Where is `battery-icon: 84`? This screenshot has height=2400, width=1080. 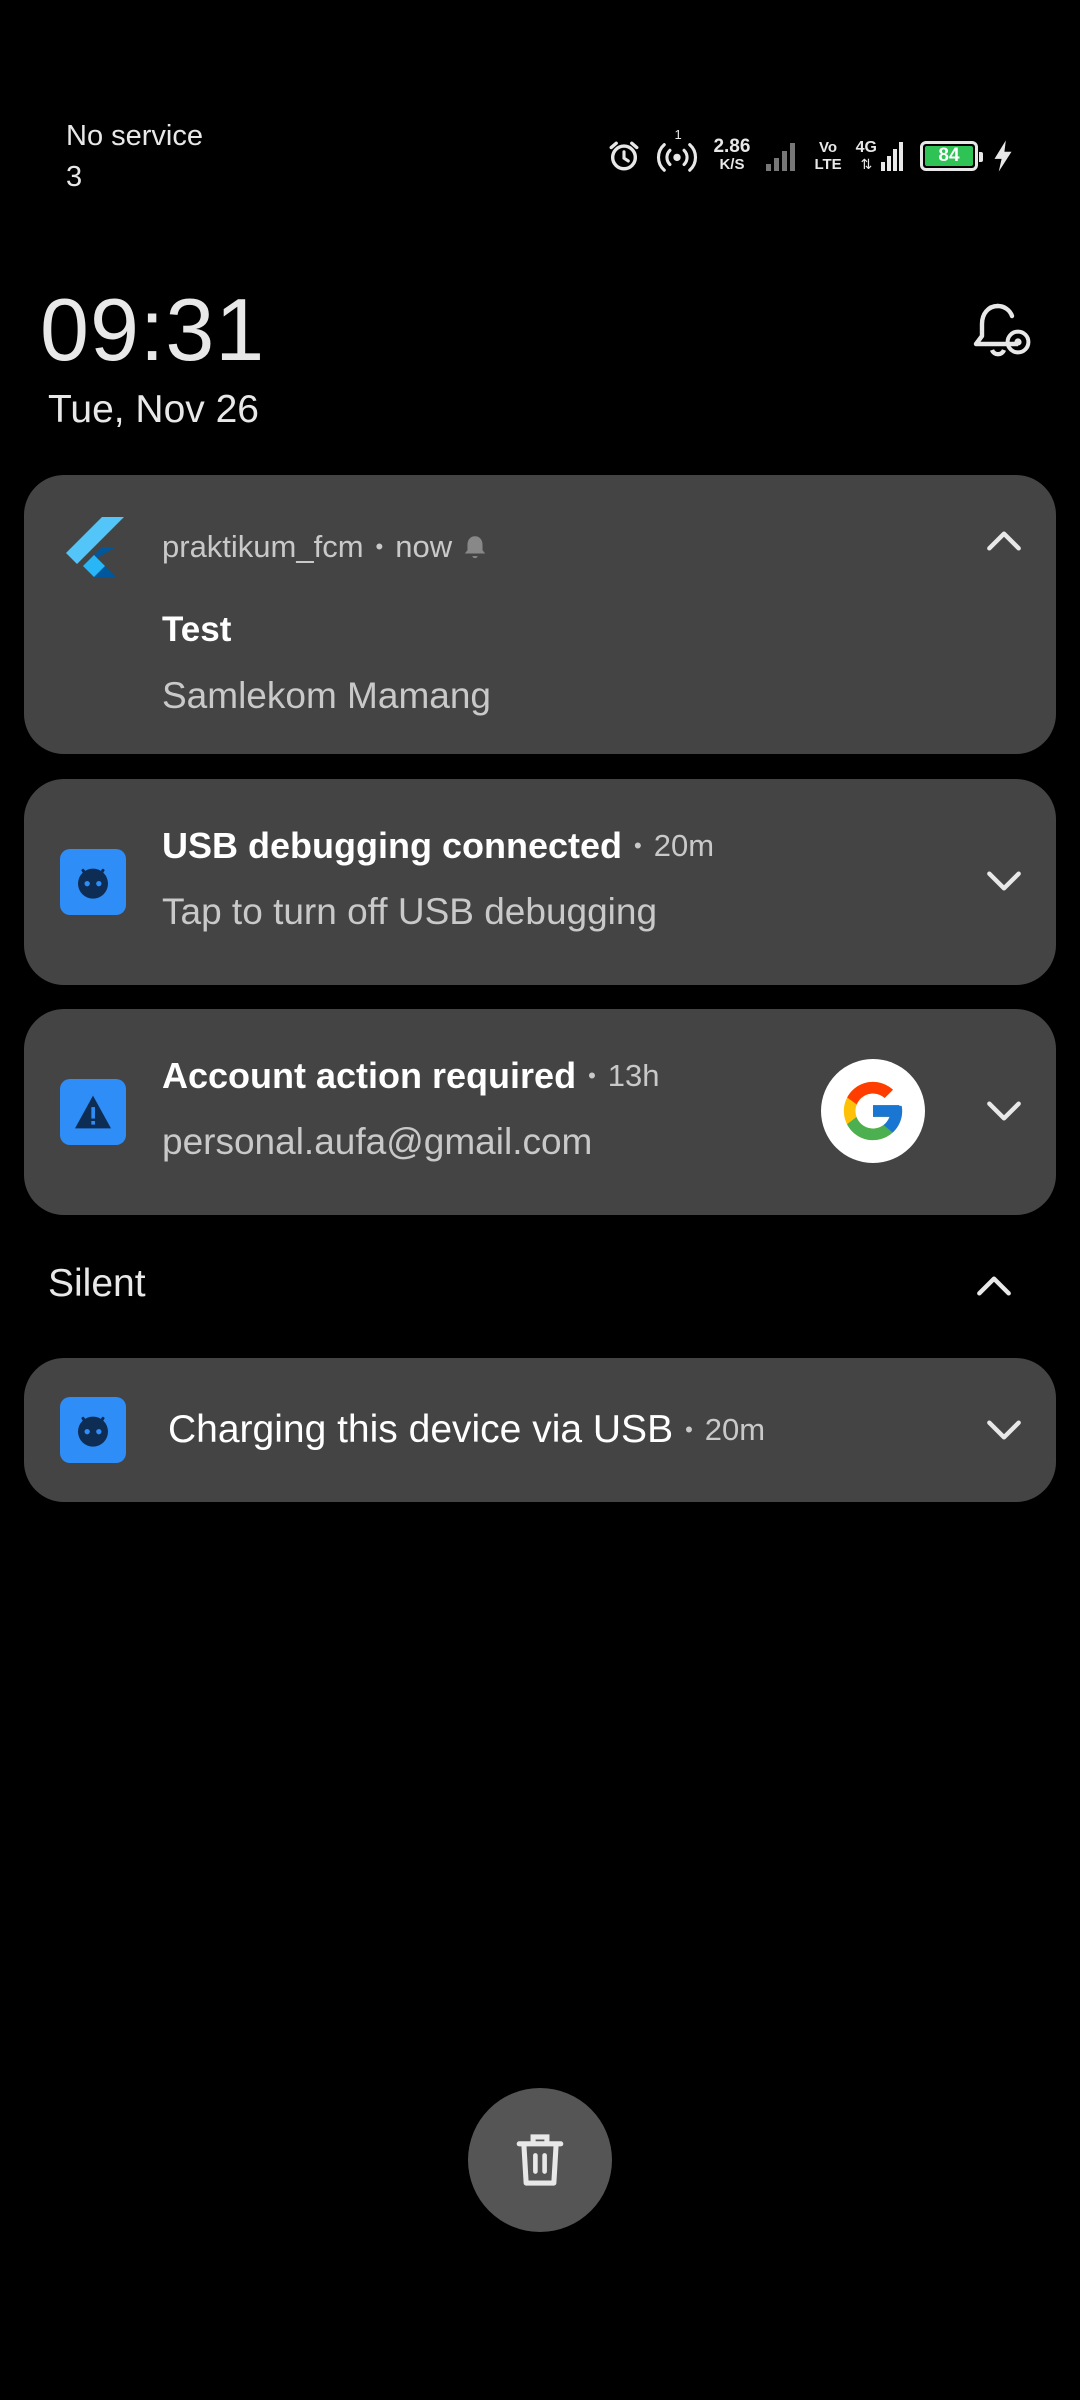
battery-icon: 84 is located at coordinates (951, 156).